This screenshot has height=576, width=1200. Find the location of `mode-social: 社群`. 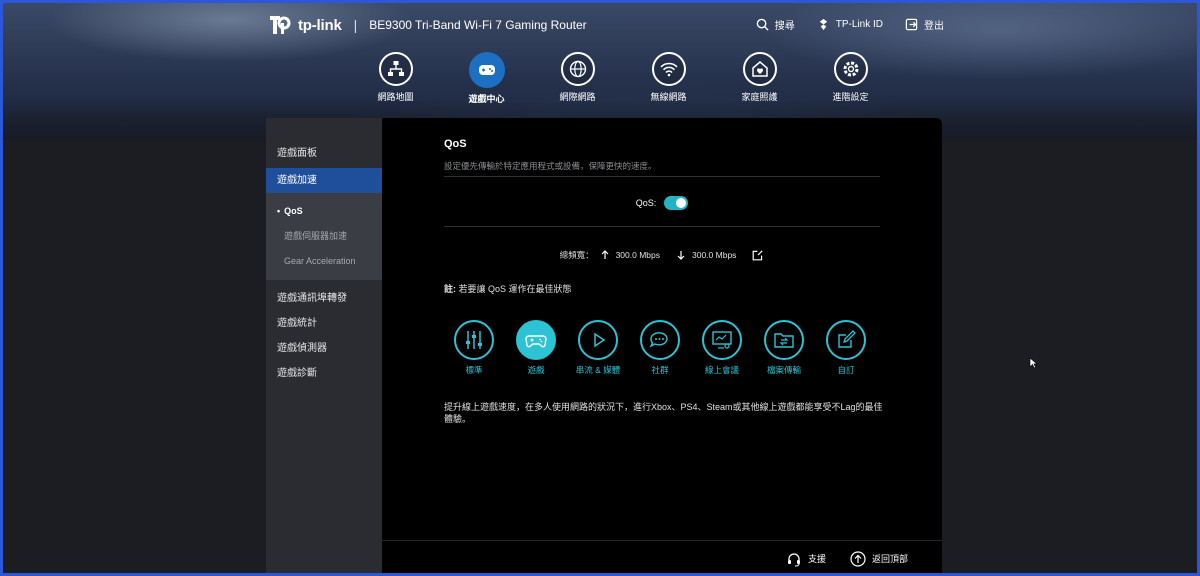

mode-social: 社群 is located at coordinates (660, 348).